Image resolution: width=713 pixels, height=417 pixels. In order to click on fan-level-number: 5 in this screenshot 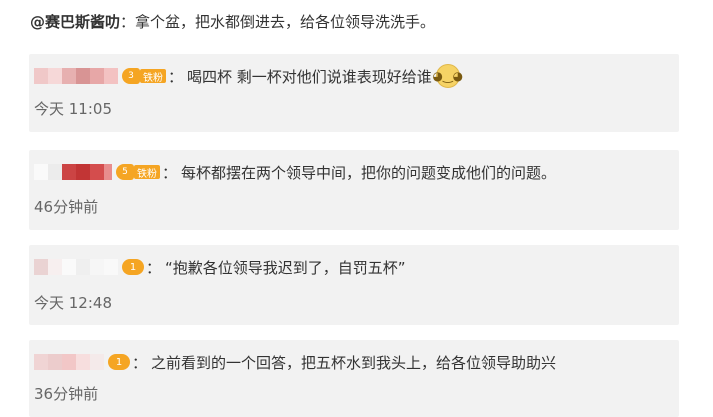, I will do `click(125, 172)`.